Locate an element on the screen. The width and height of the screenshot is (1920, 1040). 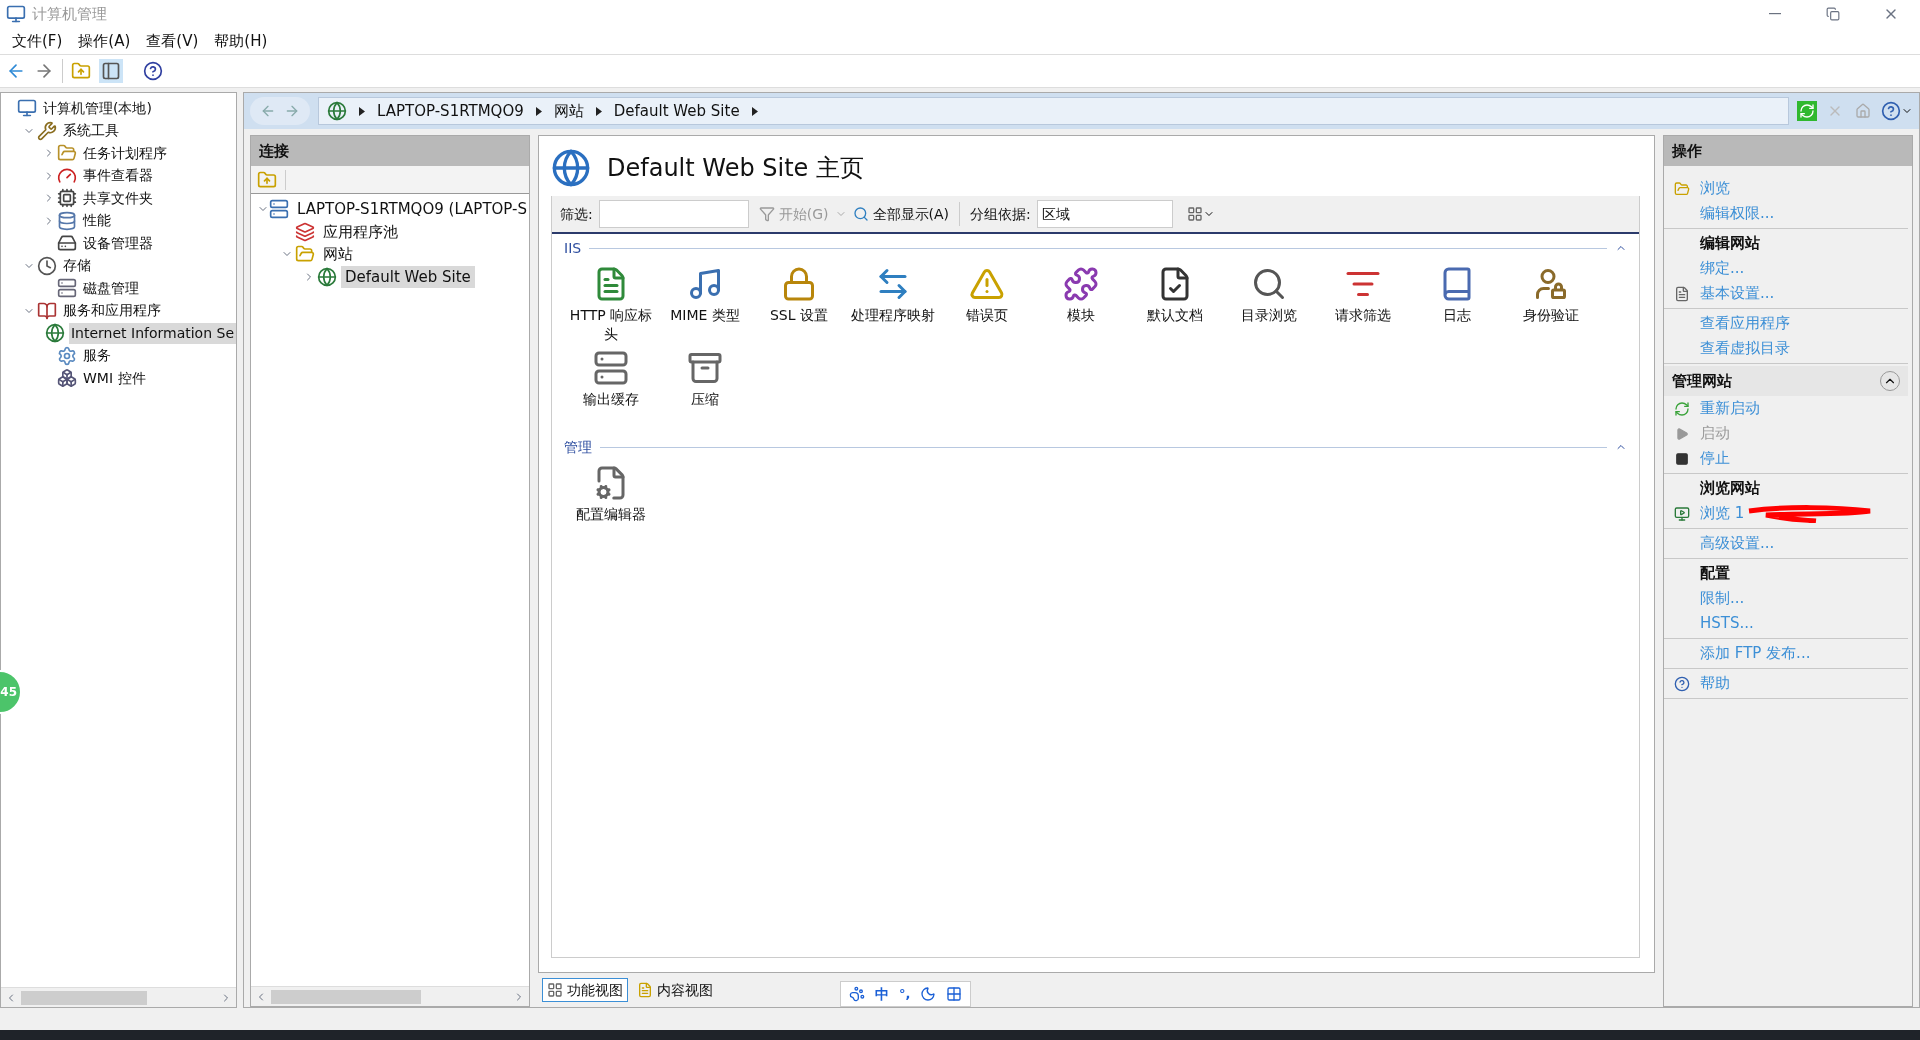
forward-arrow-icon is located at coordinates (292, 111).